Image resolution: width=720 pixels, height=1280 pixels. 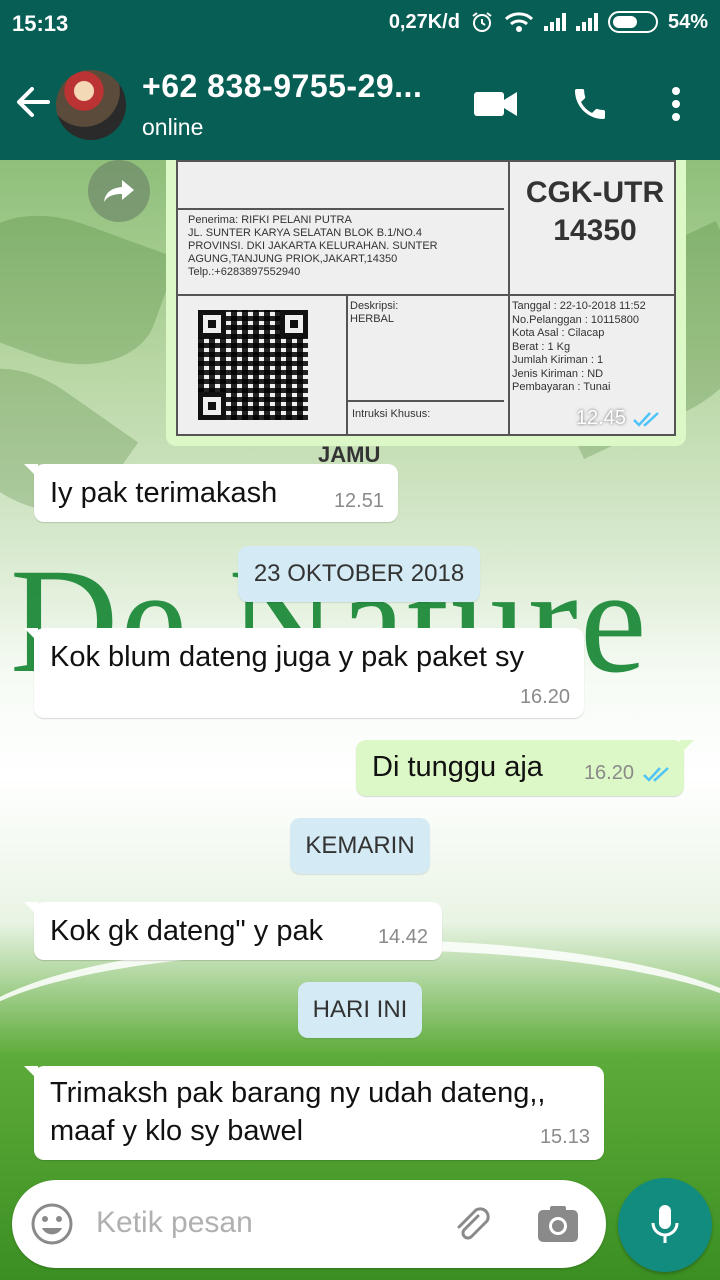 I want to click on forward-icon, so click(x=119, y=191).